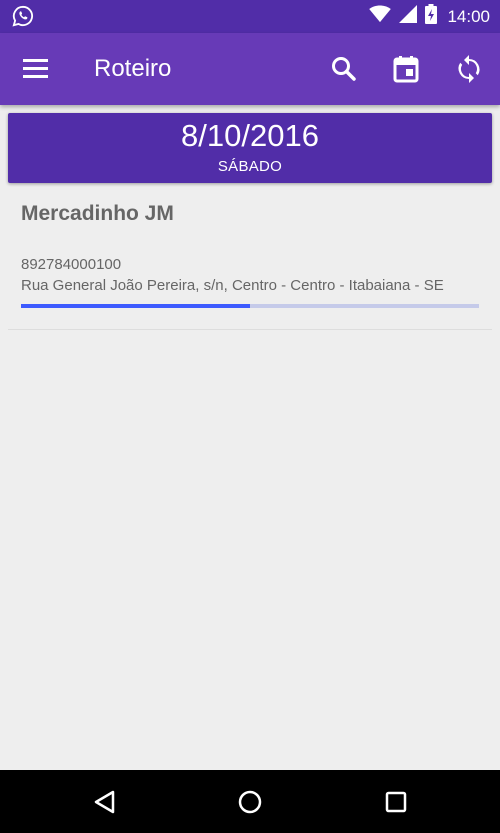  What do you see at coordinates (250, 69) in the screenshot?
I see `app-bar: Roteiro` at bounding box center [250, 69].